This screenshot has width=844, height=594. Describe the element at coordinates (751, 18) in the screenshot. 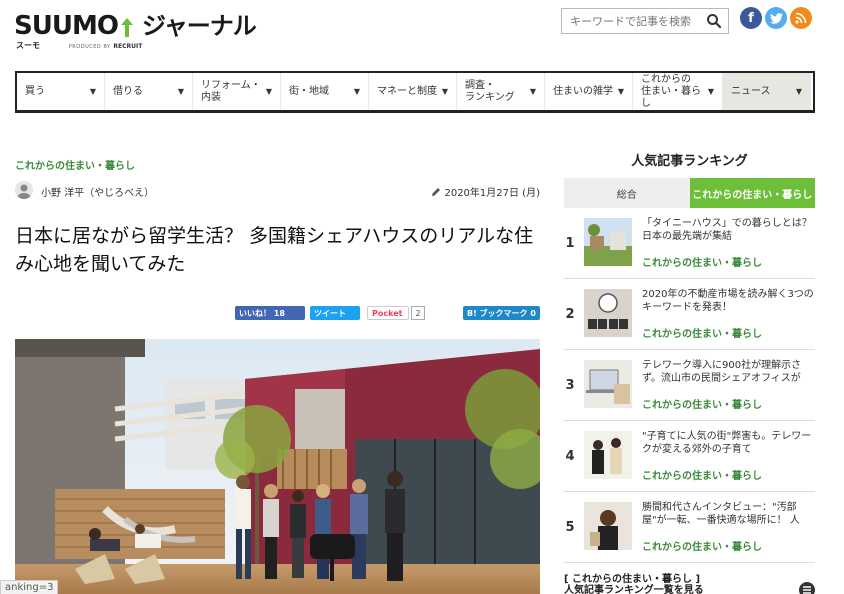

I see `facebook-icon: f` at that location.